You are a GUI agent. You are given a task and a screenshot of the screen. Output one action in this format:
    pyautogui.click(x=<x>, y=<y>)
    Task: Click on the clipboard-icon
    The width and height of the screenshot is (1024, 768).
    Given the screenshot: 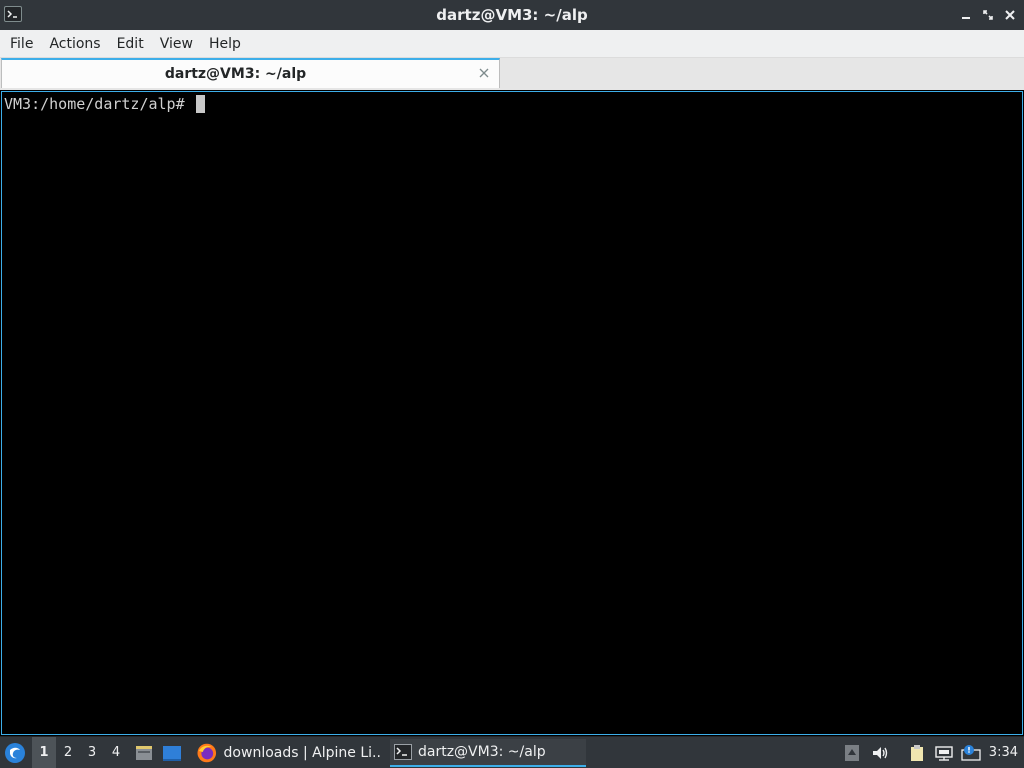 What is the action you would take?
    pyautogui.click(x=917, y=753)
    